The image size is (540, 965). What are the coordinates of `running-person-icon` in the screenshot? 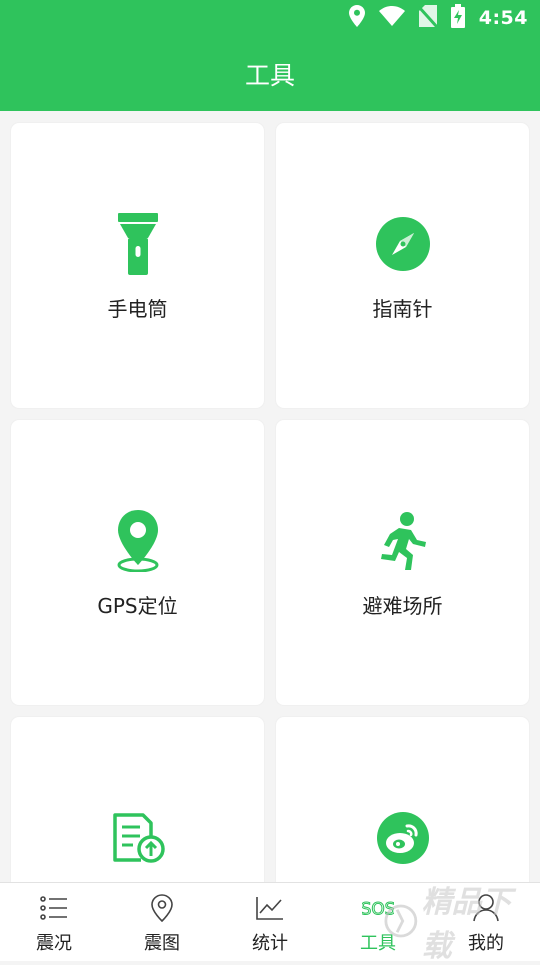 It's located at (403, 541).